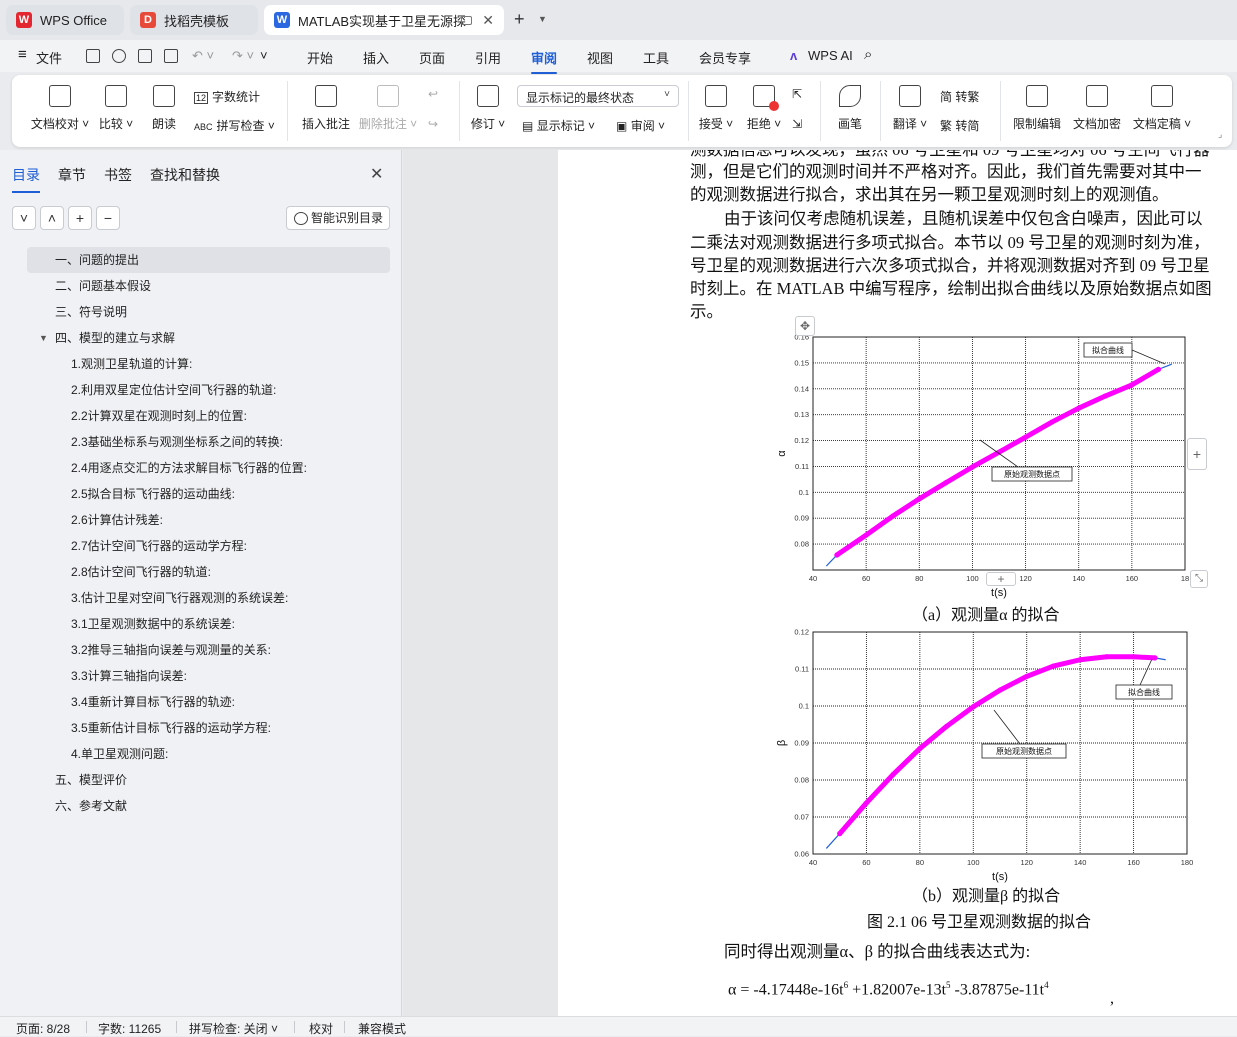  Describe the element at coordinates (208, 676) in the screenshot. I see `toc-item: 3.3计算三轴指向误差:` at that location.